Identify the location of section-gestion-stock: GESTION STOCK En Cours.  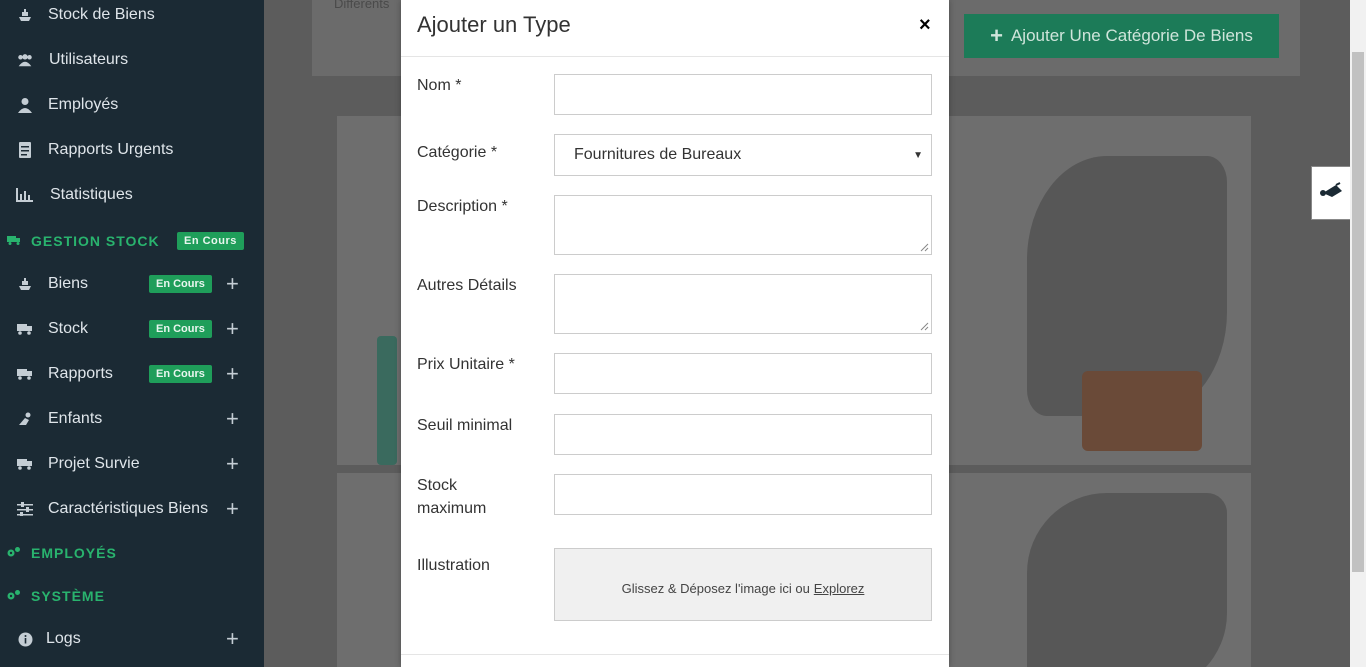
(132, 241).